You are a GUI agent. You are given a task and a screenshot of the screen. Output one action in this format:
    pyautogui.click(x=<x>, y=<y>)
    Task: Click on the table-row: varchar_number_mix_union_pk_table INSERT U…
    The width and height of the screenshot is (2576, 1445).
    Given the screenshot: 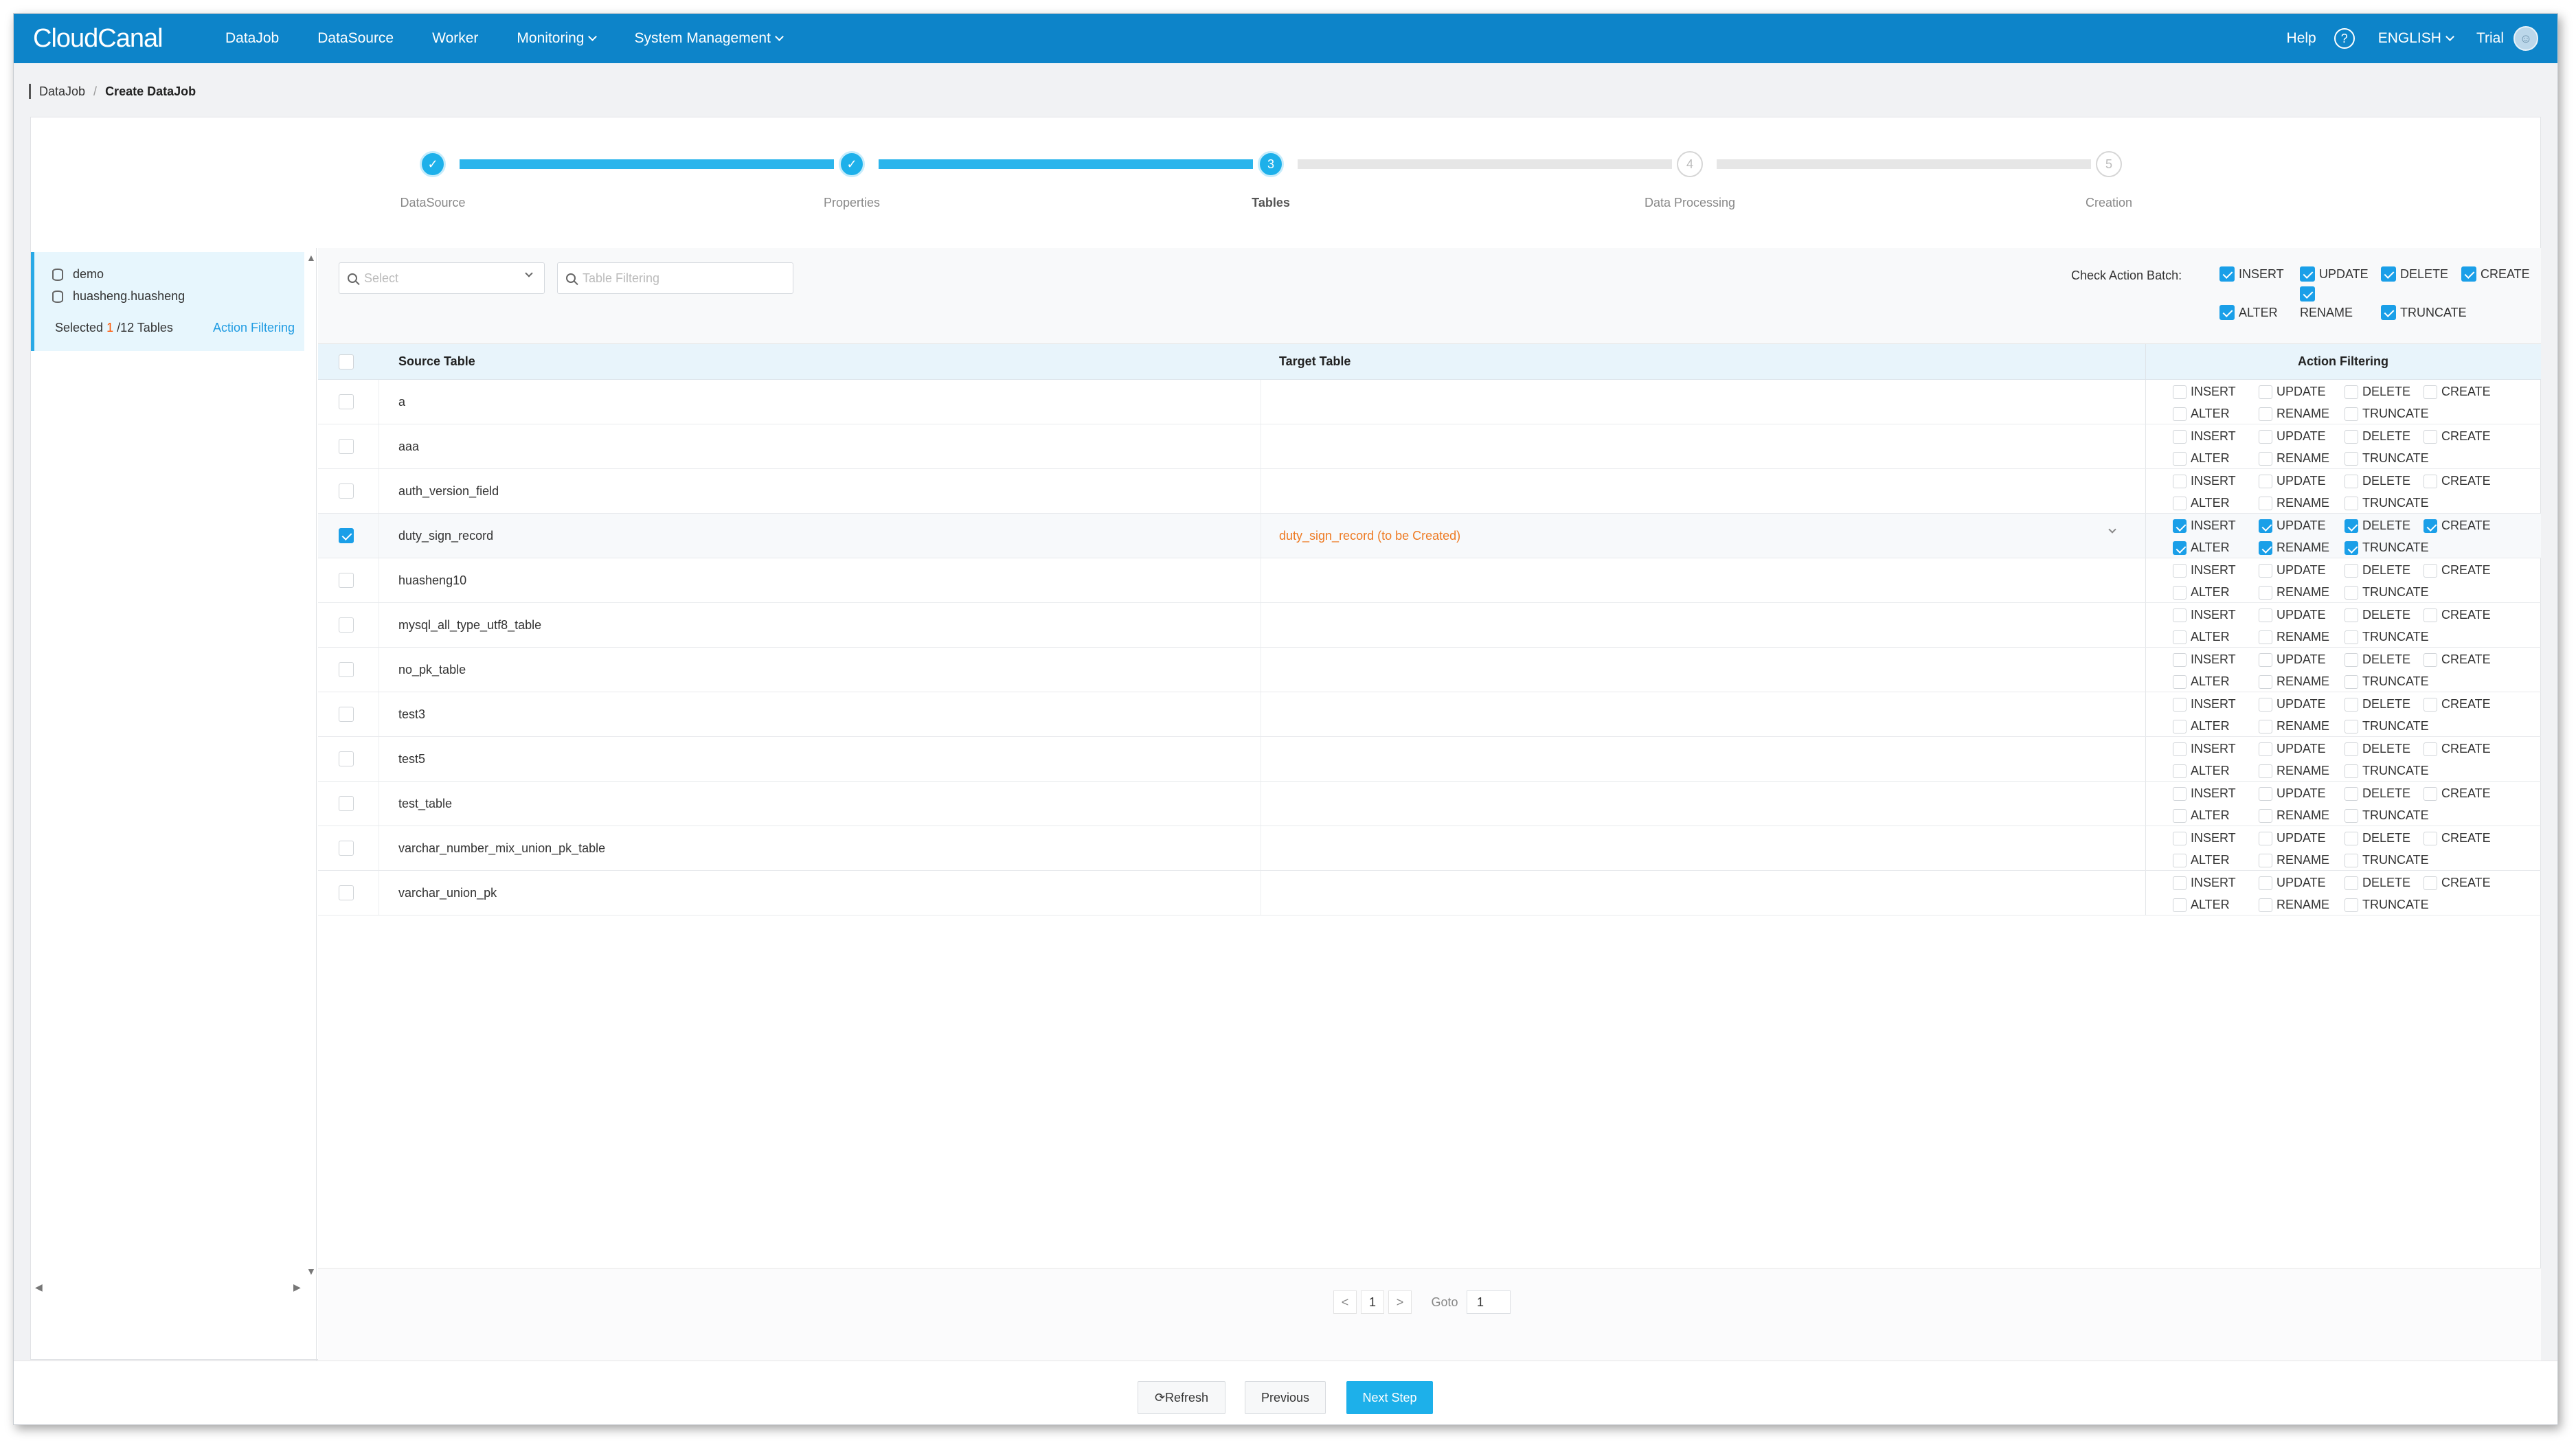 What is the action you would take?
    pyautogui.click(x=1429, y=848)
    